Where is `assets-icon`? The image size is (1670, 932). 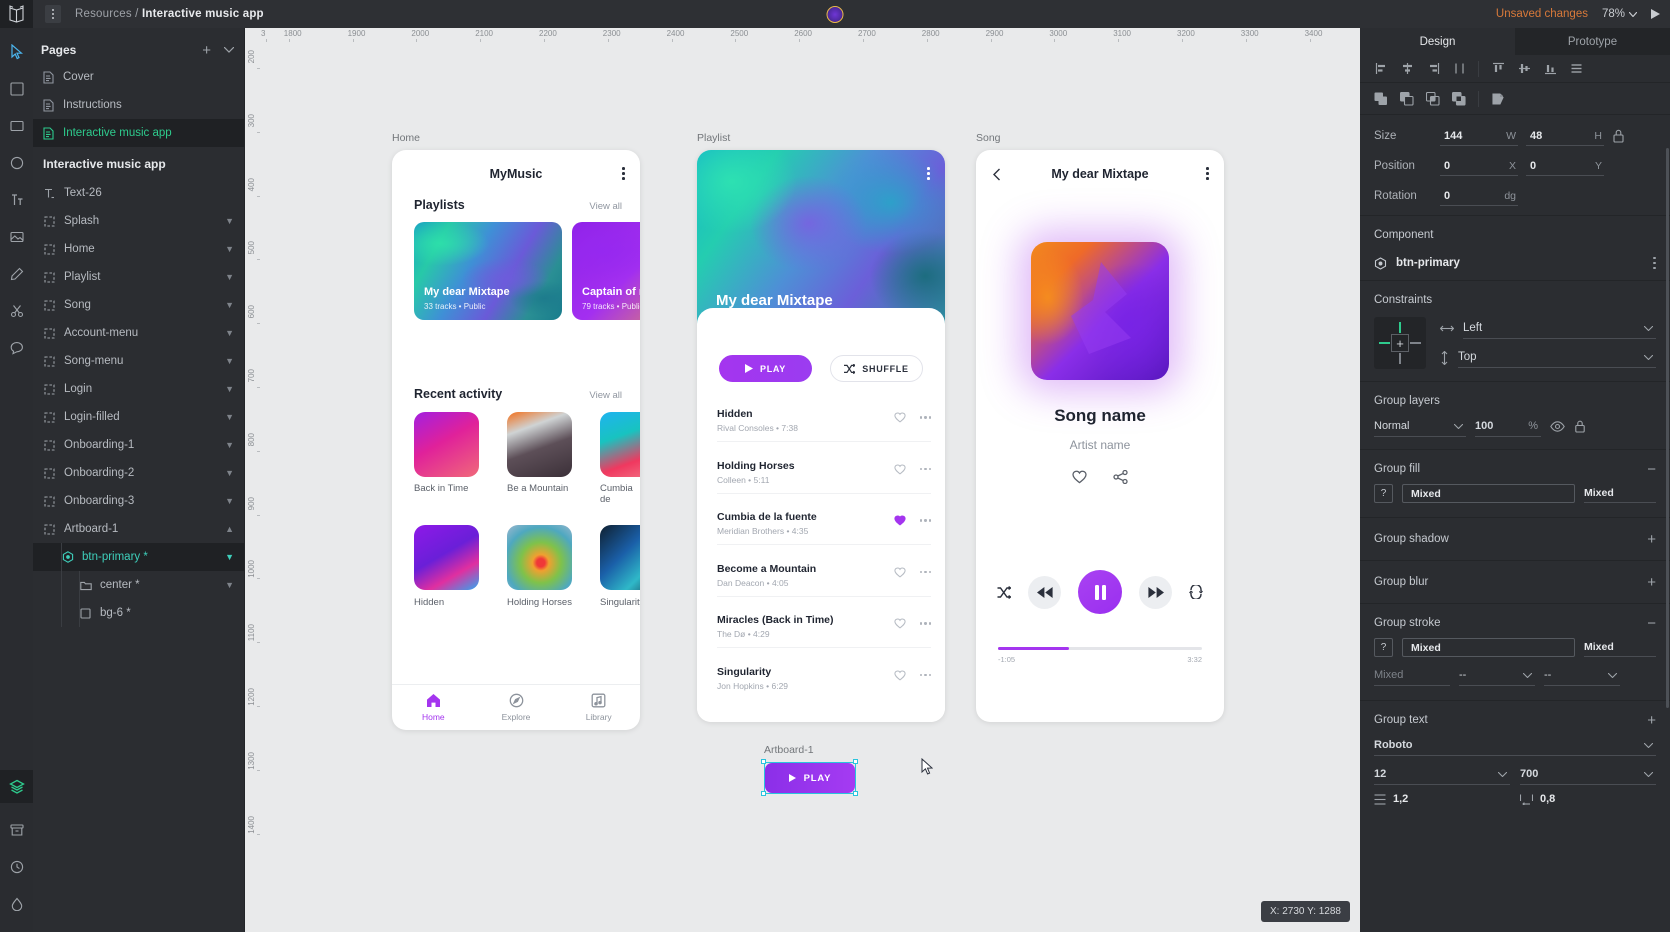 assets-icon is located at coordinates (17, 830).